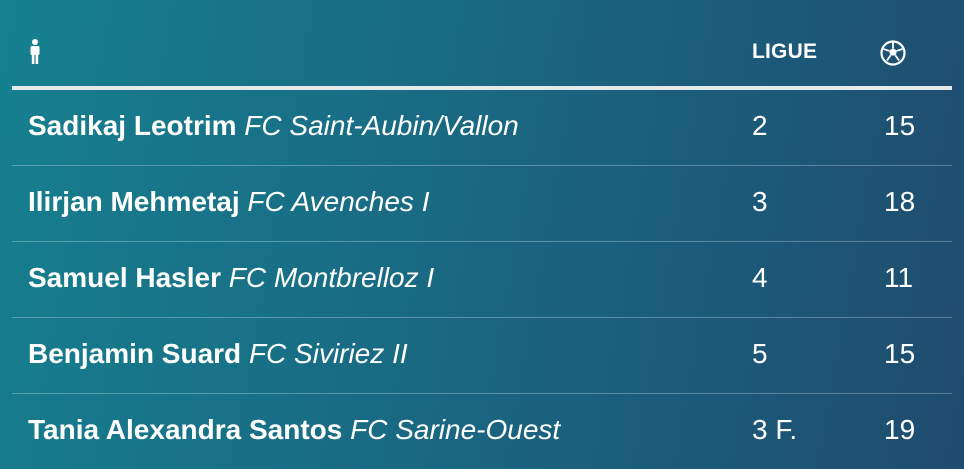 The height and width of the screenshot is (469, 964). I want to click on league-cell: 3, so click(760, 201).